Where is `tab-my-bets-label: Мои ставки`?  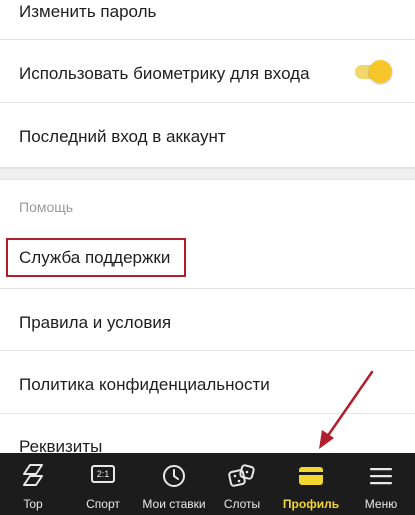
tab-my-bets-label: Мои ставки is located at coordinates (174, 504).